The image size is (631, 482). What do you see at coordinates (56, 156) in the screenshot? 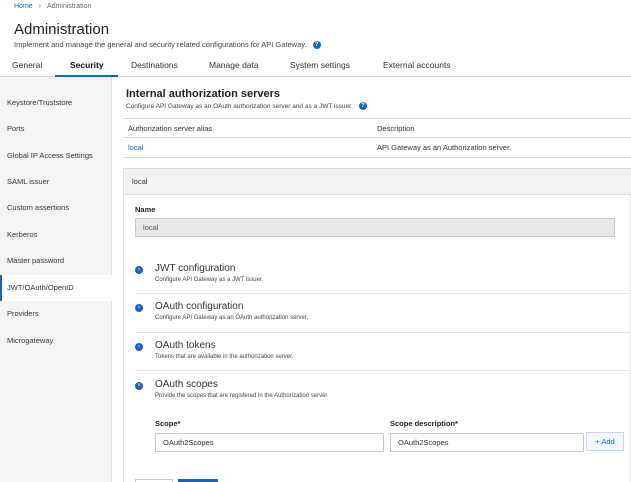
I see `sidebar-item-global-ip-access: Global IP Access Settings` at bounding box center [56, 156].